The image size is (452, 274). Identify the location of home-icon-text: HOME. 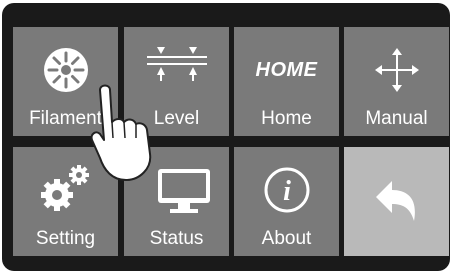
(286, 70).